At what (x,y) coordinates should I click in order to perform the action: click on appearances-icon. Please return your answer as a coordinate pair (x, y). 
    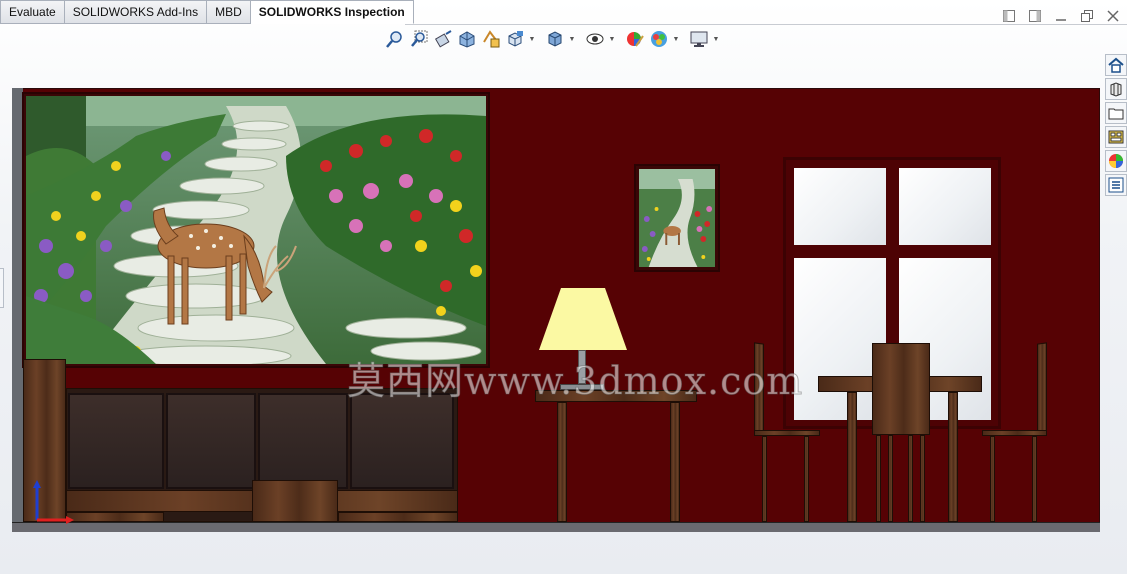
    Looking at the image, I should click on (1116, 161).